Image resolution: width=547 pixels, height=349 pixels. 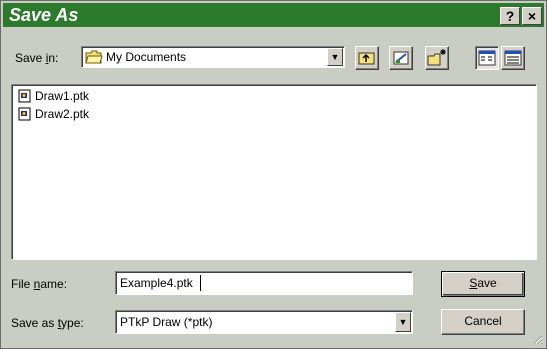 What do you see at coordinates (94, 58) in the screenshot?
I see `folder-icon` at bounding box center [94, 58].